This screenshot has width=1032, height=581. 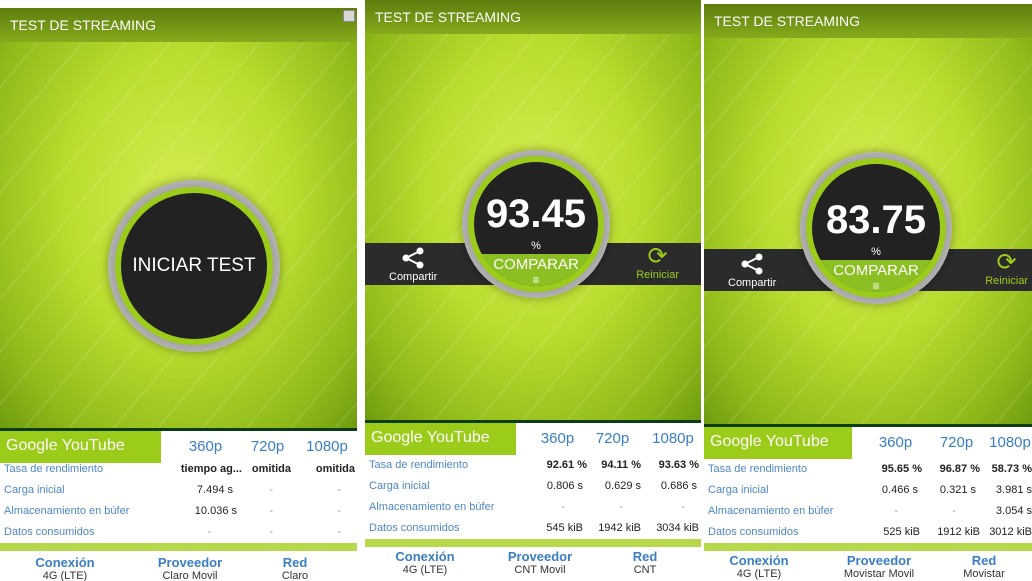 I want to click on network-value: Movistar, so click(x=984, y=574).